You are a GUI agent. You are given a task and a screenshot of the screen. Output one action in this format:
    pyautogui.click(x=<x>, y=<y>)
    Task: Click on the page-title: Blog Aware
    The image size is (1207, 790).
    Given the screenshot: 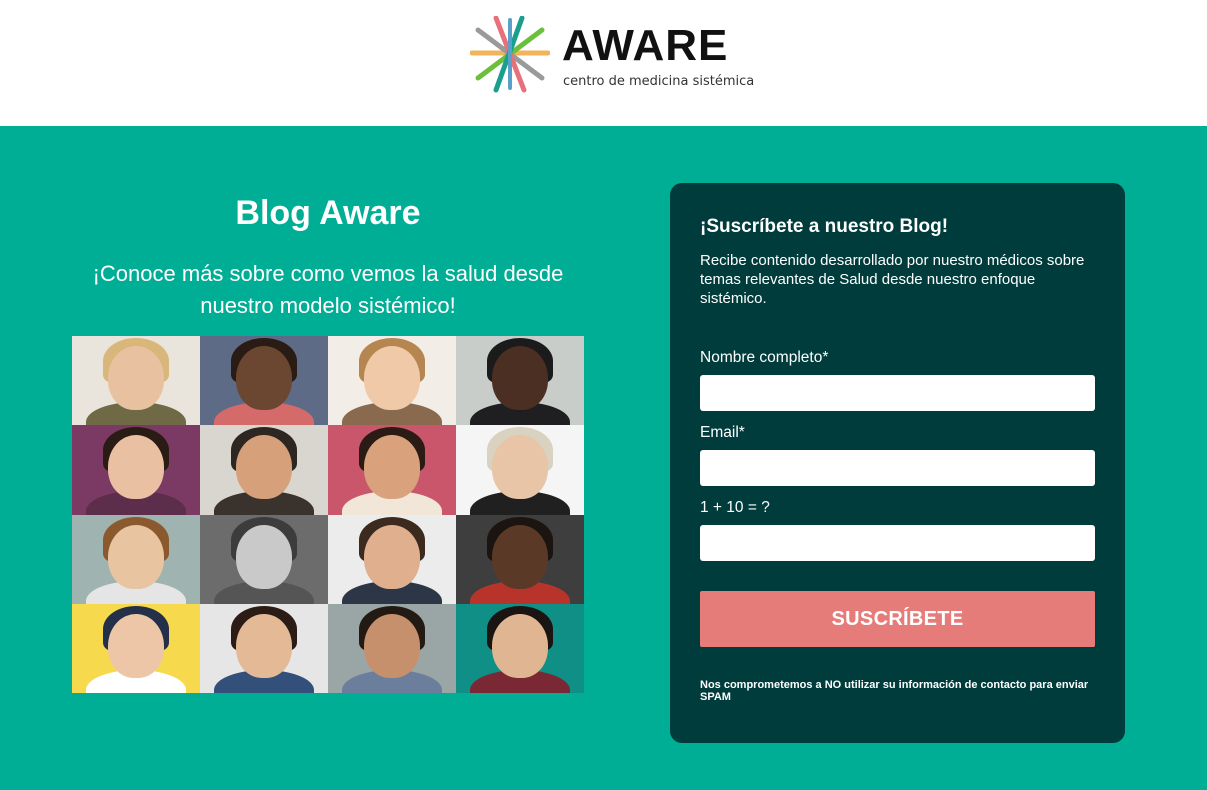 What is the action you would take?
    pyautogui.click(x=328, y=213)
    